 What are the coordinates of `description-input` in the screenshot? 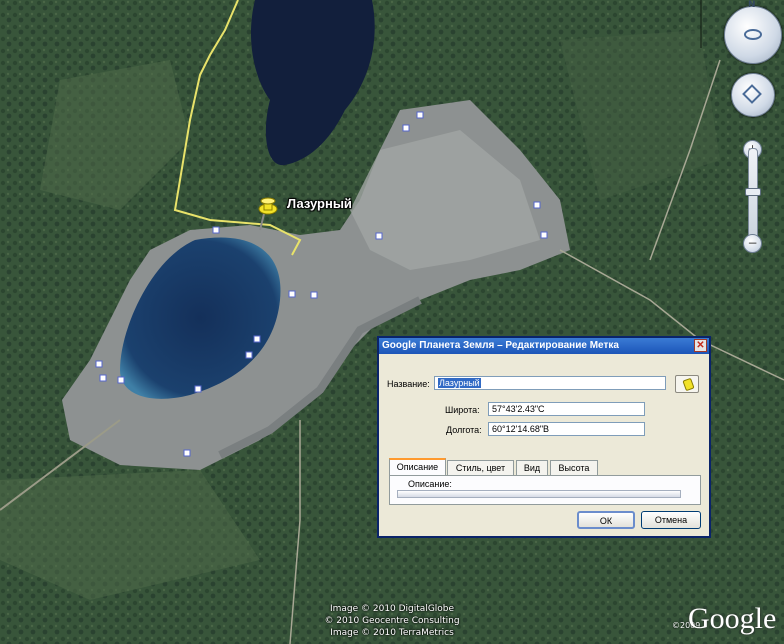 It's located at (539, 494).